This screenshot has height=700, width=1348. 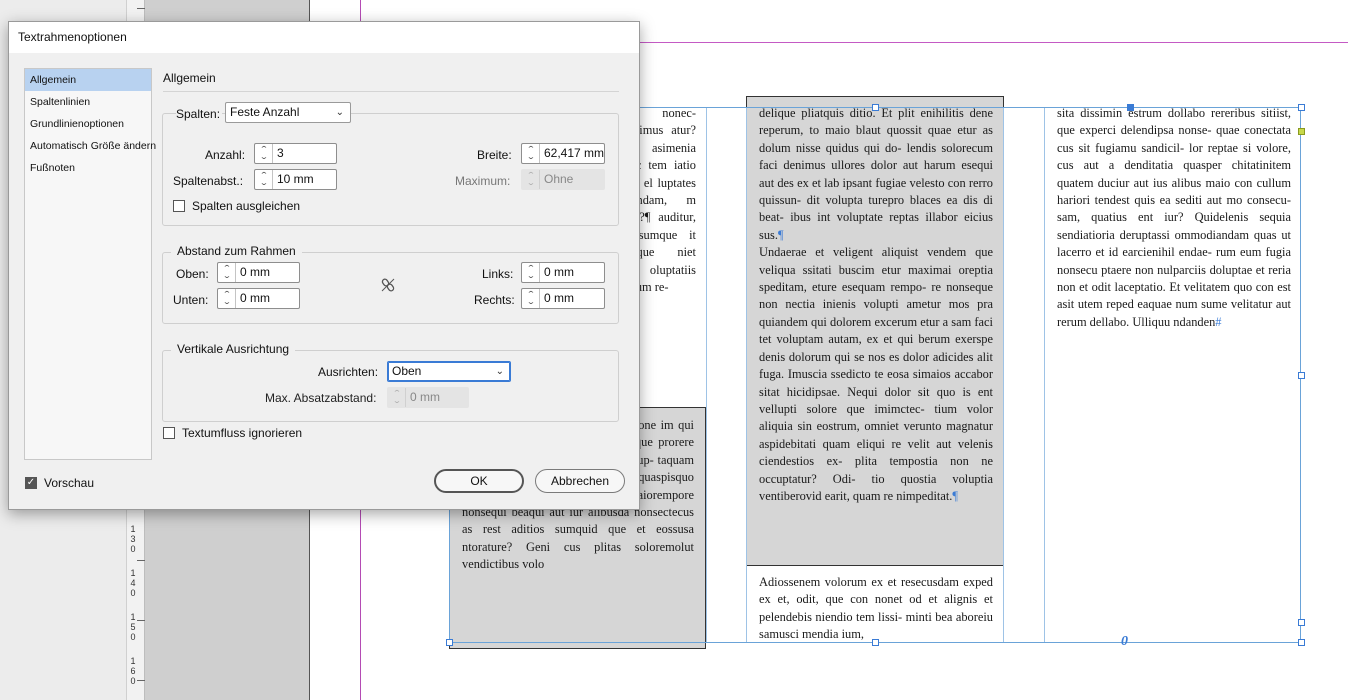 I want to click on column-count-value: 3, so click(x=304, y=153).